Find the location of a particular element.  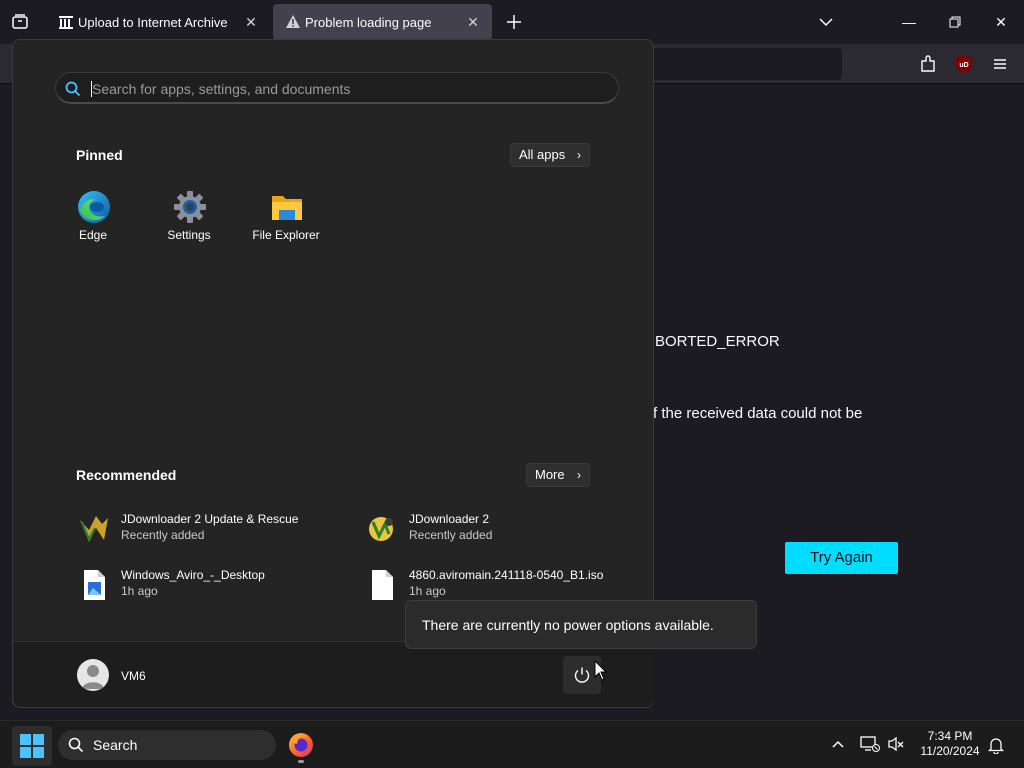

more-label: More is located at coordinates (550, 474).